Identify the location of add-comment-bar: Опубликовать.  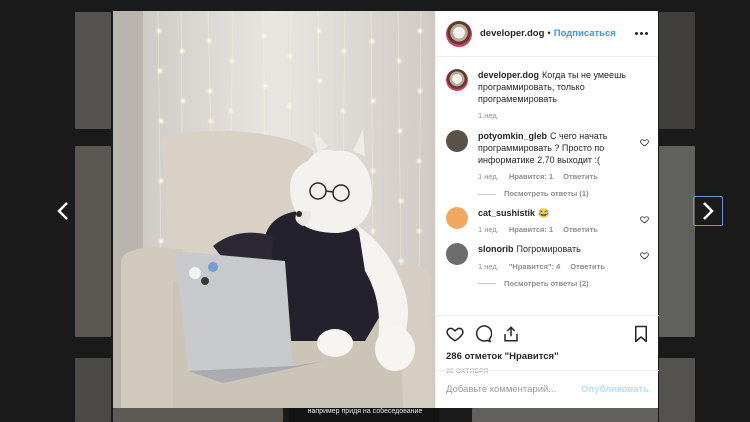
(547, 389).